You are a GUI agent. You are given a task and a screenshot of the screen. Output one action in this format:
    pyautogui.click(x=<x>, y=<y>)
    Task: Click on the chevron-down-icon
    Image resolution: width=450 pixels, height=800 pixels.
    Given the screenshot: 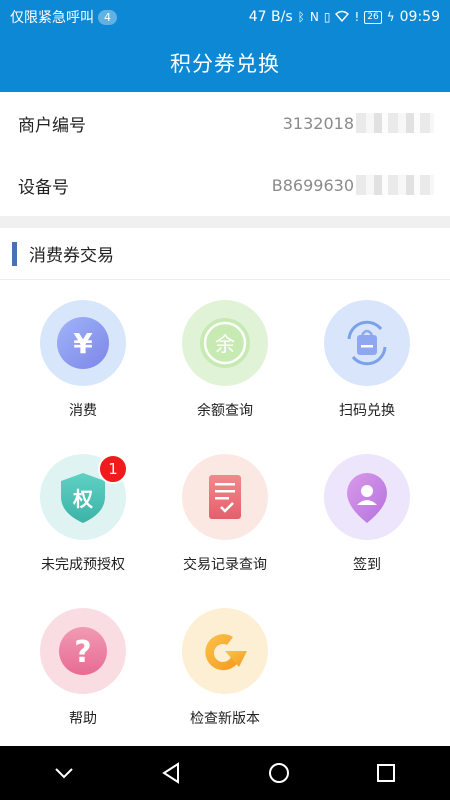 What is the action you would take?
    pyautogui.click(x=64, y=773)
    